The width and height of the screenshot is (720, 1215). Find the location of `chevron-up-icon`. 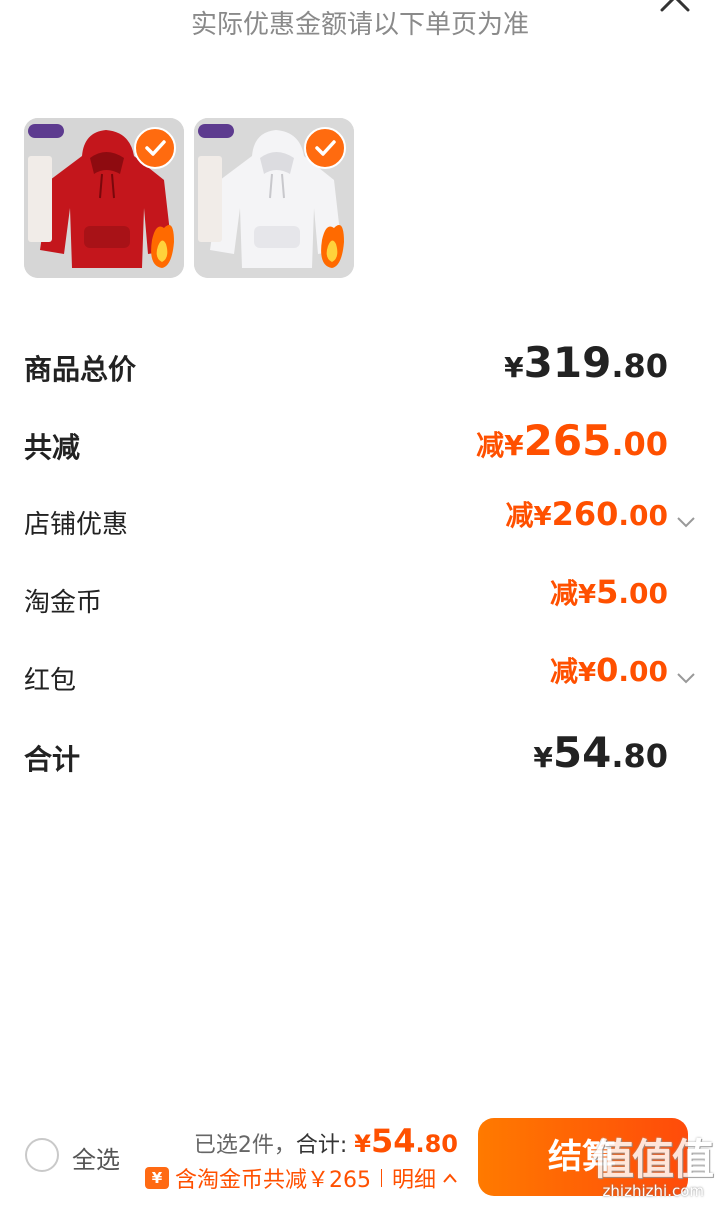

chevron-up-icon is located at coordinates (450, 1178).